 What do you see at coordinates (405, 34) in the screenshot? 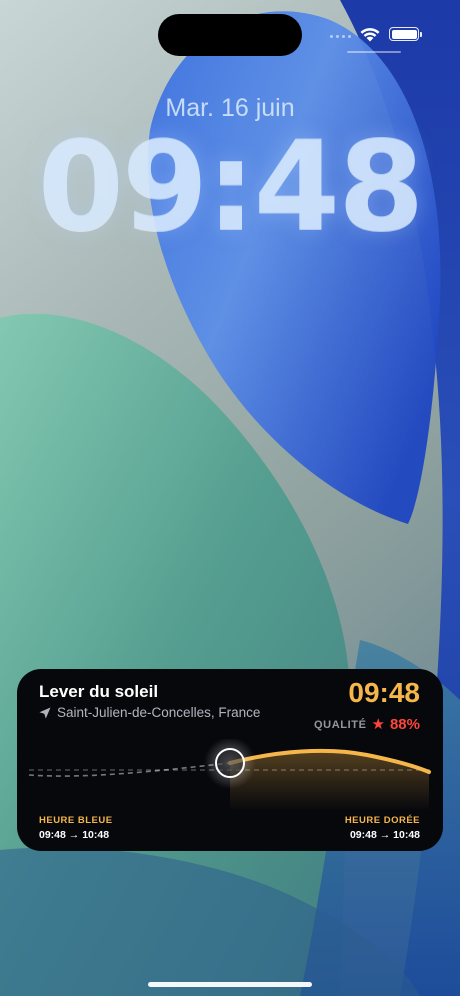
I see `battery-icon` at bounding box center [405, 34].